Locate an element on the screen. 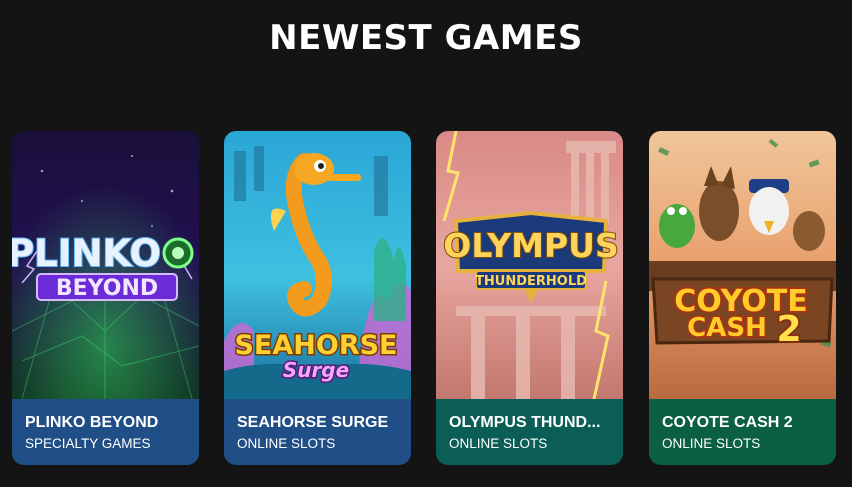 The image size is (852, 487). seahorse-logo-text: SEAHORSE is located at coordinates (315, 345).